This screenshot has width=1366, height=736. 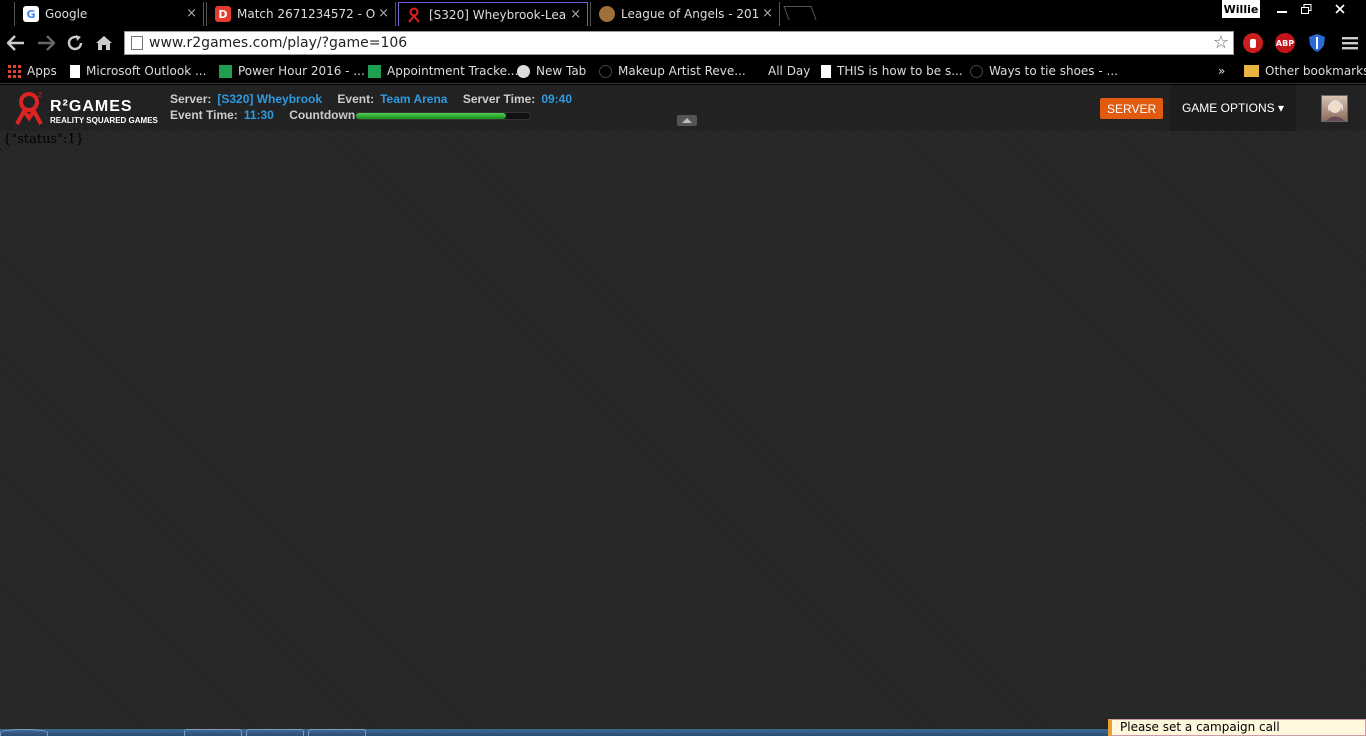 What do you see at coordinates (1253, 43) in the screenshot?
I see `stop-hand-icon` at bounding box center [1253, 43].